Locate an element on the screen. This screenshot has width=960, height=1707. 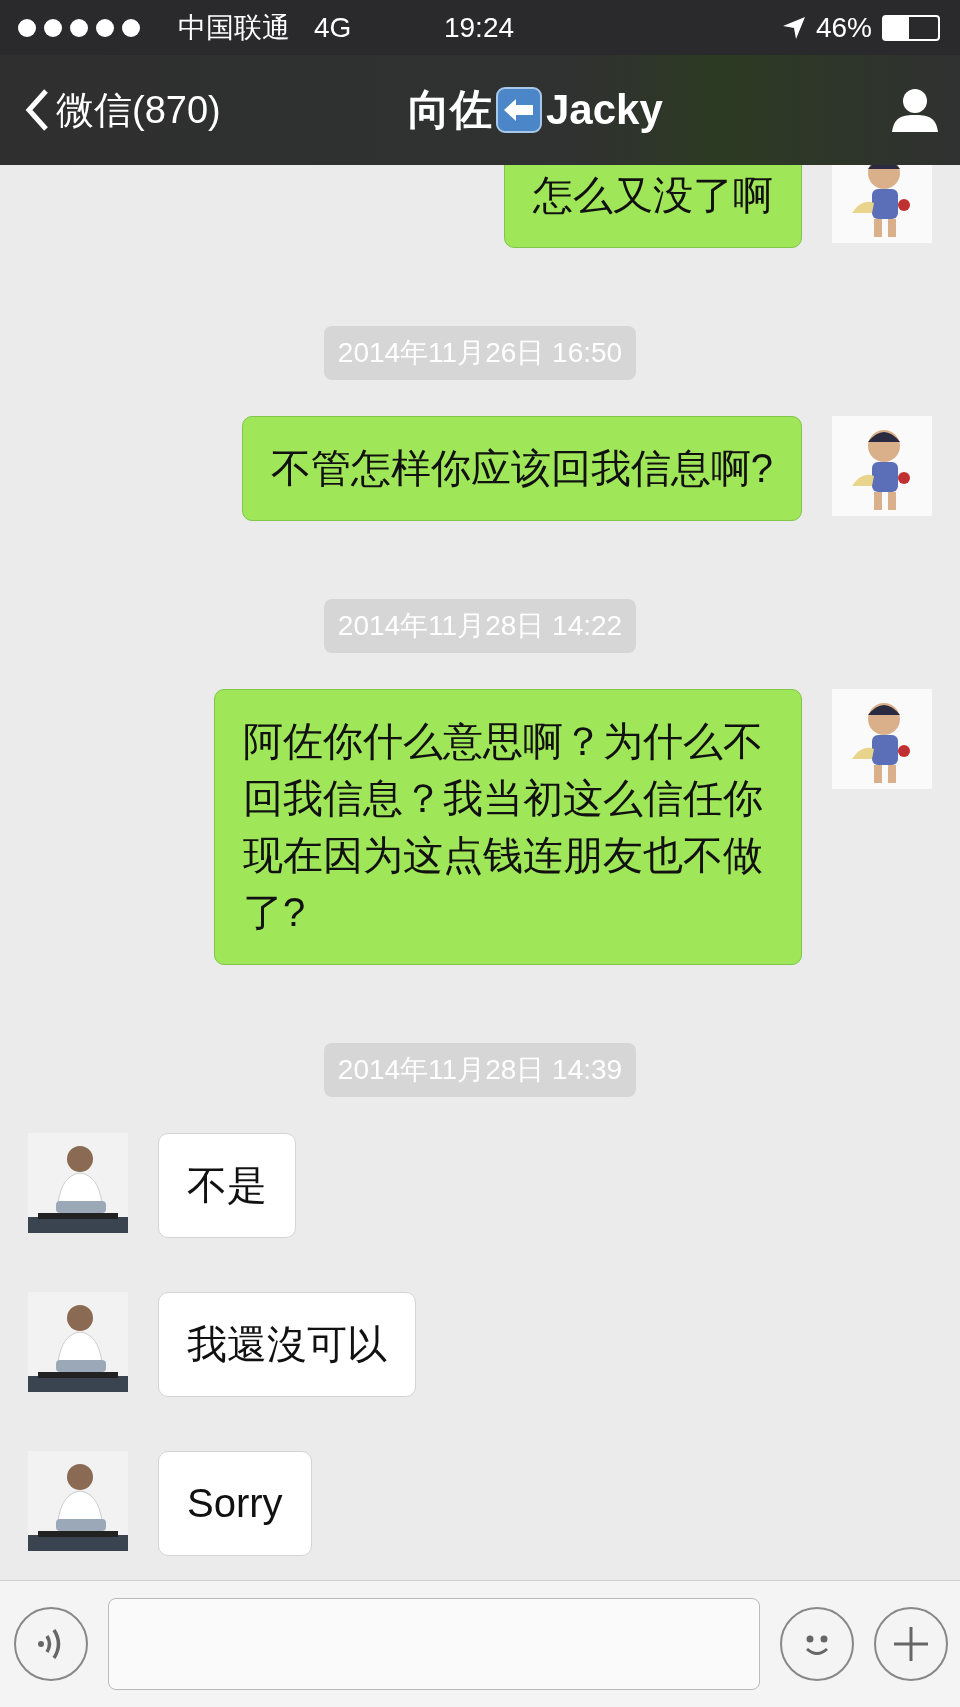
message-bubble: 我還沒可以 is located at coordinates (287, 1344).